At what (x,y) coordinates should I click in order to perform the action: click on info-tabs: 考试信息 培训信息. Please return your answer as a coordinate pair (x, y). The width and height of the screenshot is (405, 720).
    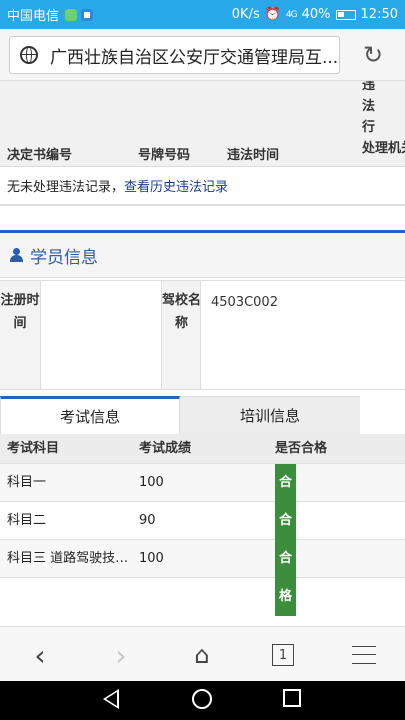
    Looking at the image, I should click on (180, 415).